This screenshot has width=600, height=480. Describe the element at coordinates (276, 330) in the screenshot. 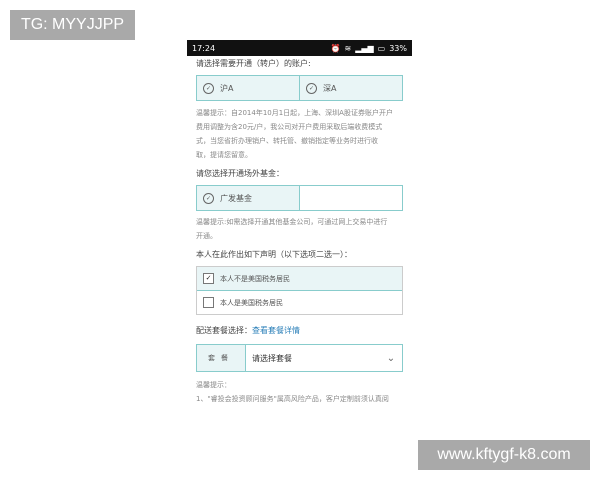

I see `package-details-link: 查看套餐详情` at that location.